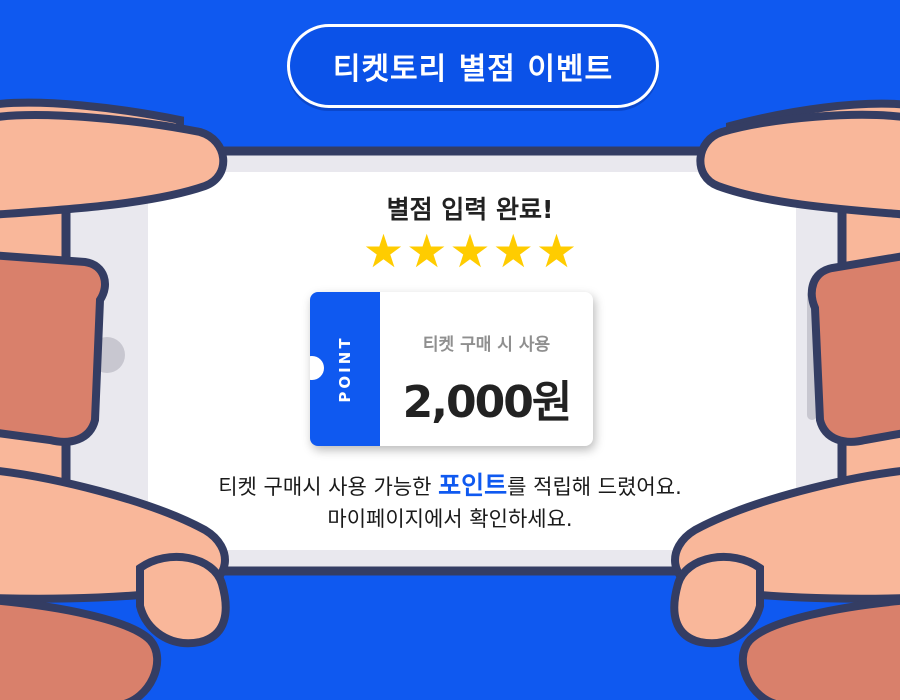  Describe the element at coordinates (487, 402) in the screenshot. I see `coupon-amount: 2,000원` at that location.